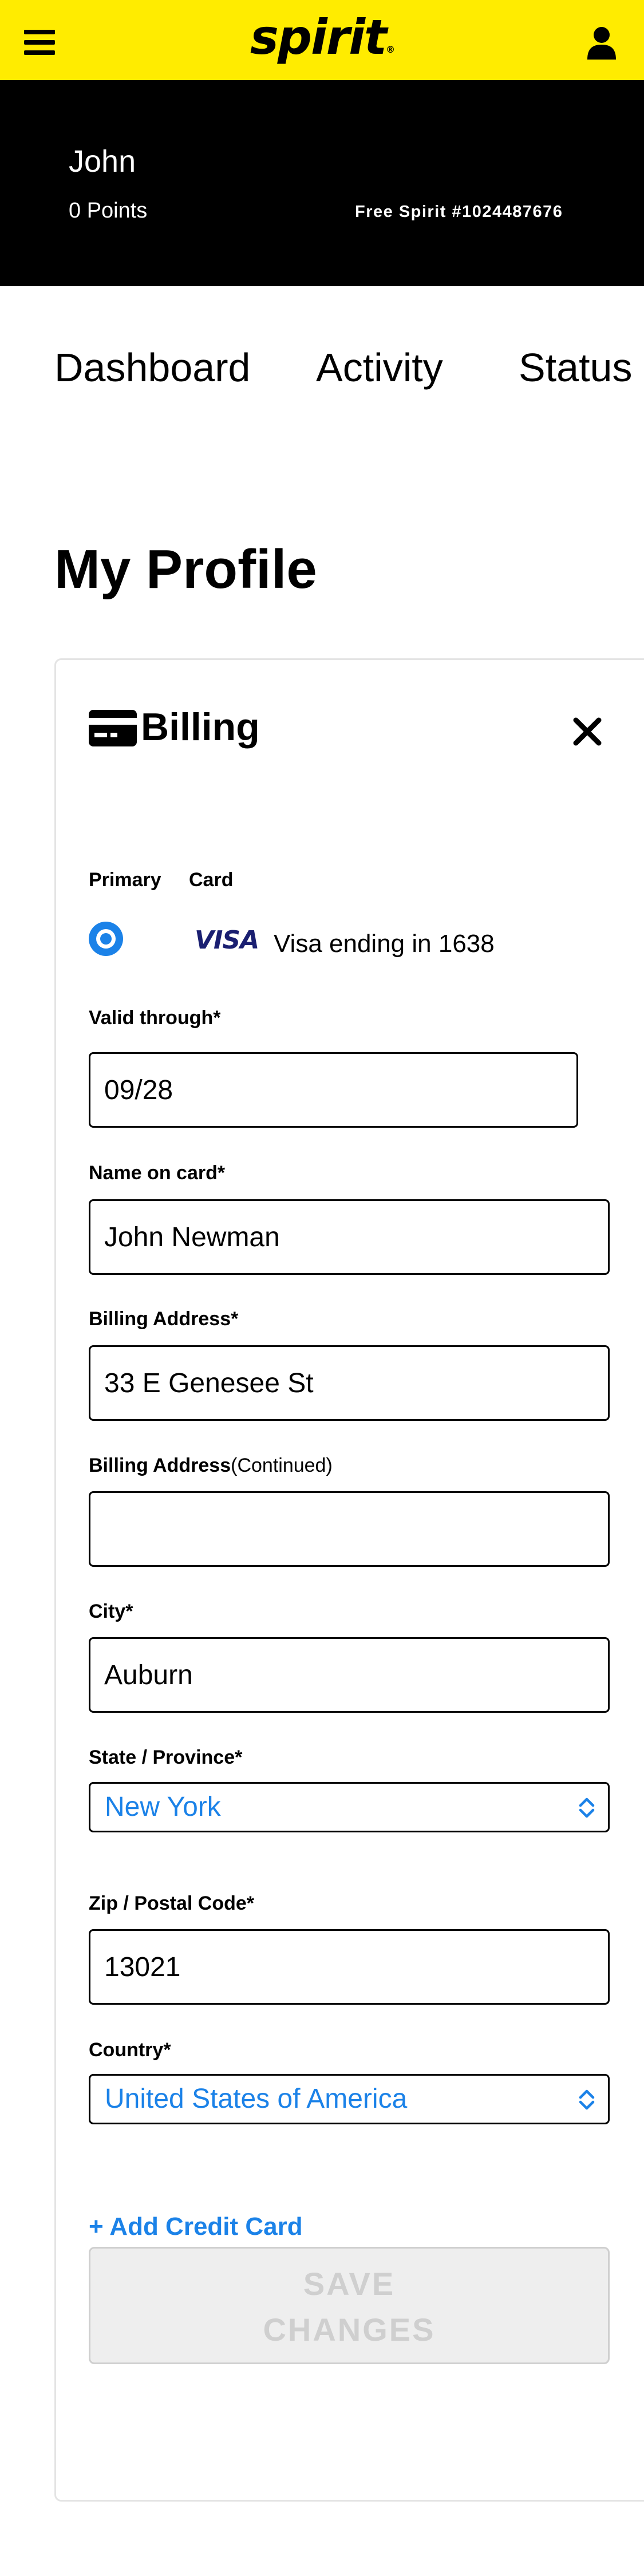 The image size is (644, 2576). Describe the element at coordinates (379, 367) in the screenshot. I see `tab-activity: Activity` at that location.